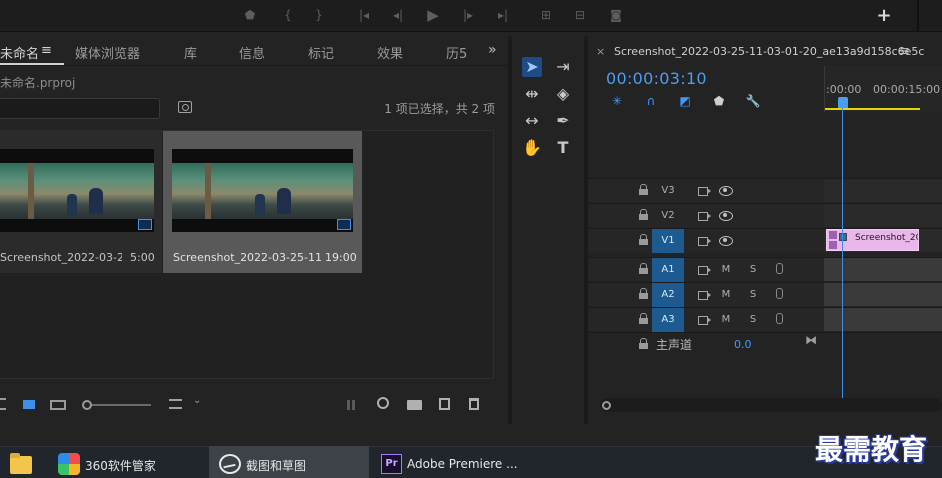 The height and width of the screenshot is (478, 942). I want to click on track-select-tool-icon: ⇥, so click(563, 67).